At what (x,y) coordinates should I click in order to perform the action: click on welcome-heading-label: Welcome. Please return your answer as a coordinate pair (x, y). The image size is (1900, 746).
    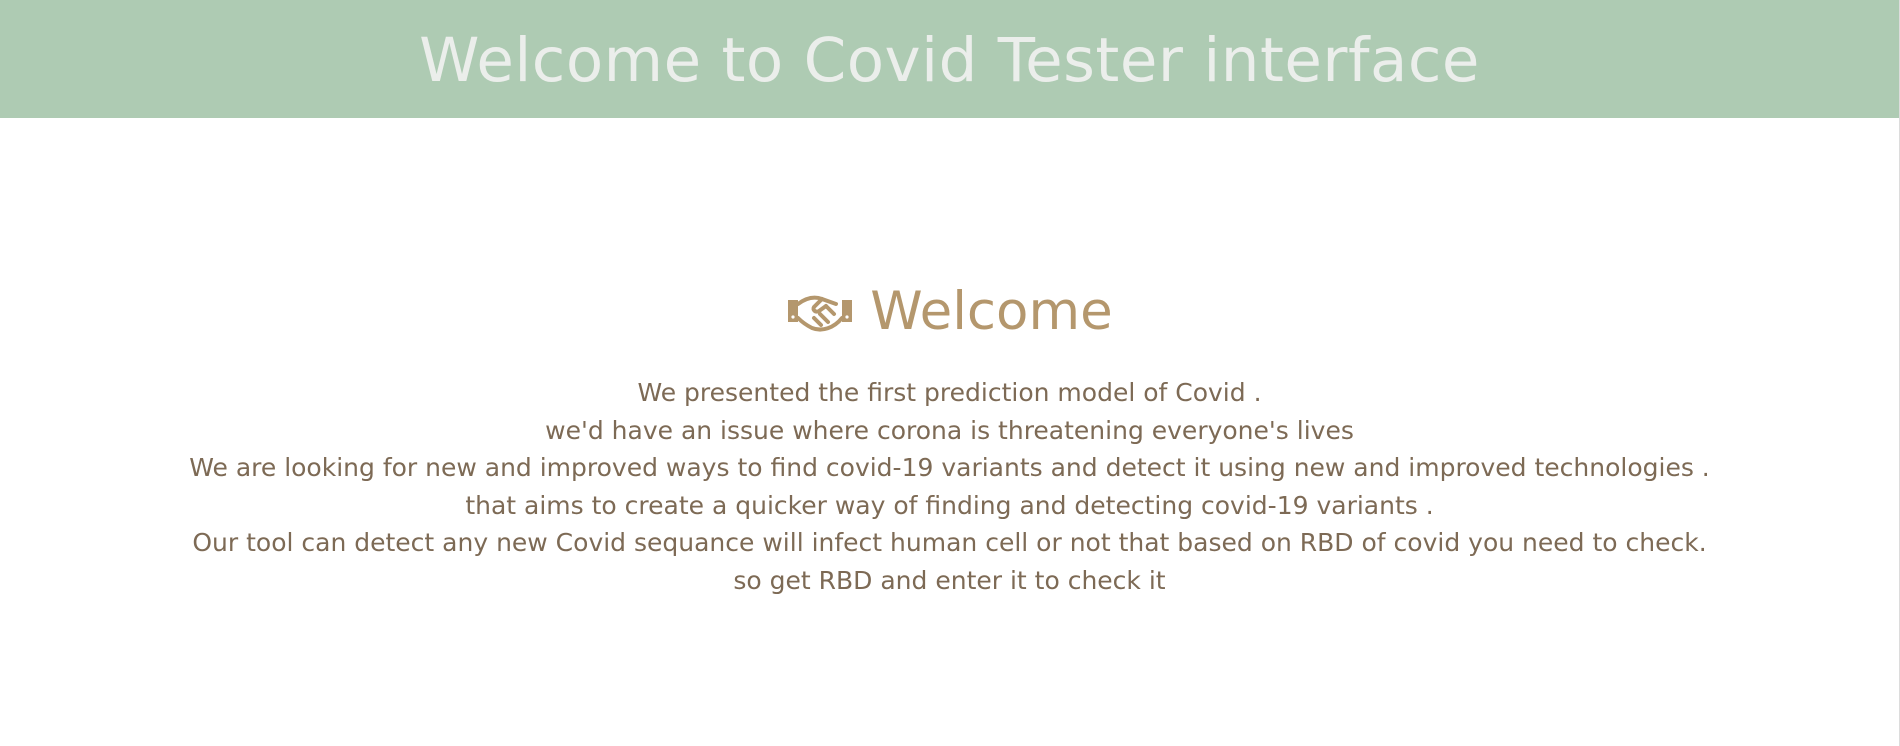
    Looking at the image, I should click on (991, 311).